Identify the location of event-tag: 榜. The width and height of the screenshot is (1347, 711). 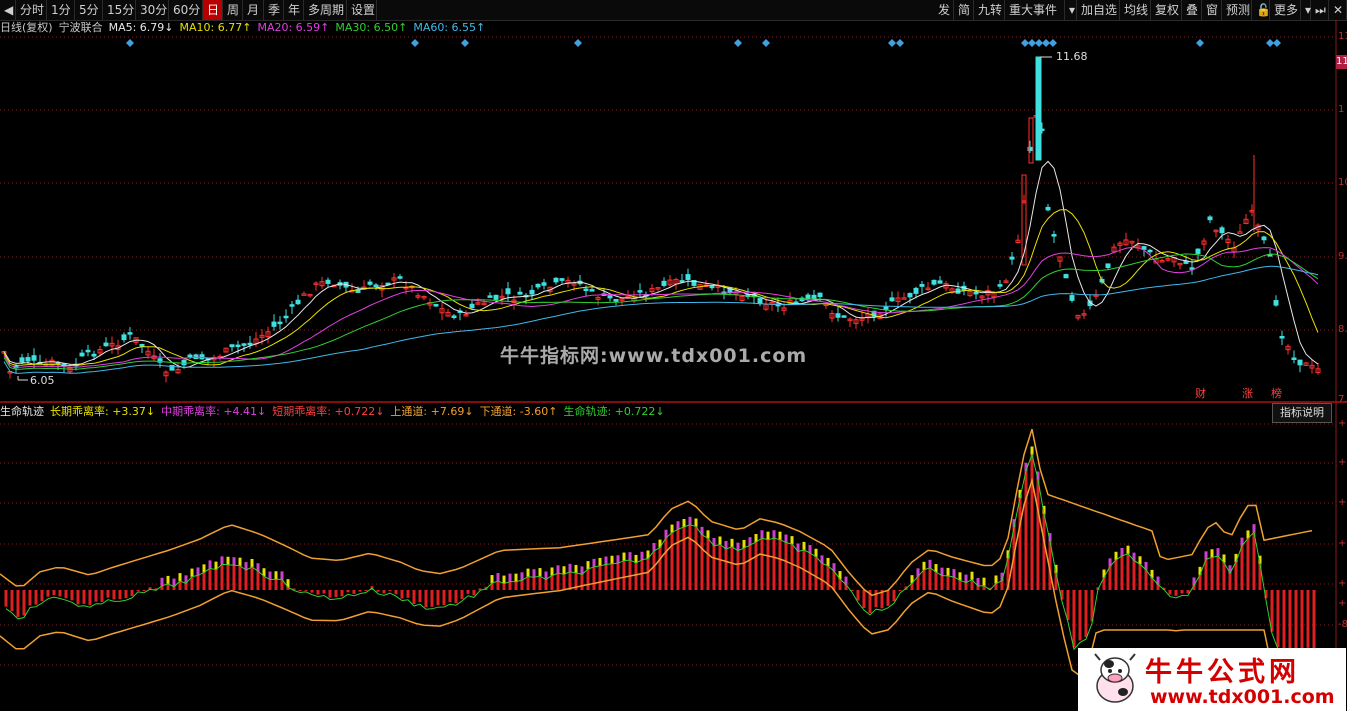
(1276, 393).